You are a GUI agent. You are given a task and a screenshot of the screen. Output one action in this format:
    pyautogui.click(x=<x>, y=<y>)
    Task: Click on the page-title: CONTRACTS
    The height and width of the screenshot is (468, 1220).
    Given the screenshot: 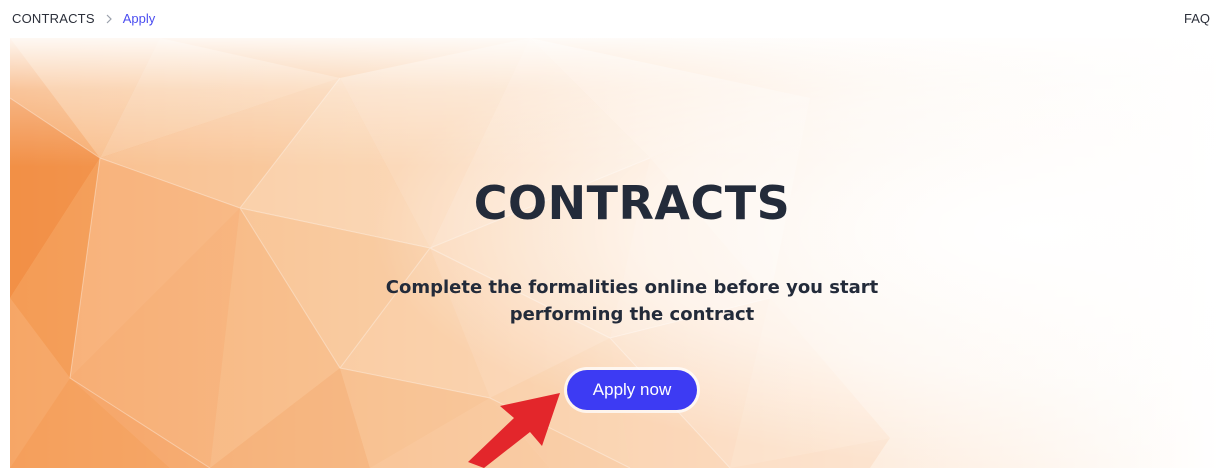 What is the action you would take?
    pyautogui.click(x=632, y=203)
    